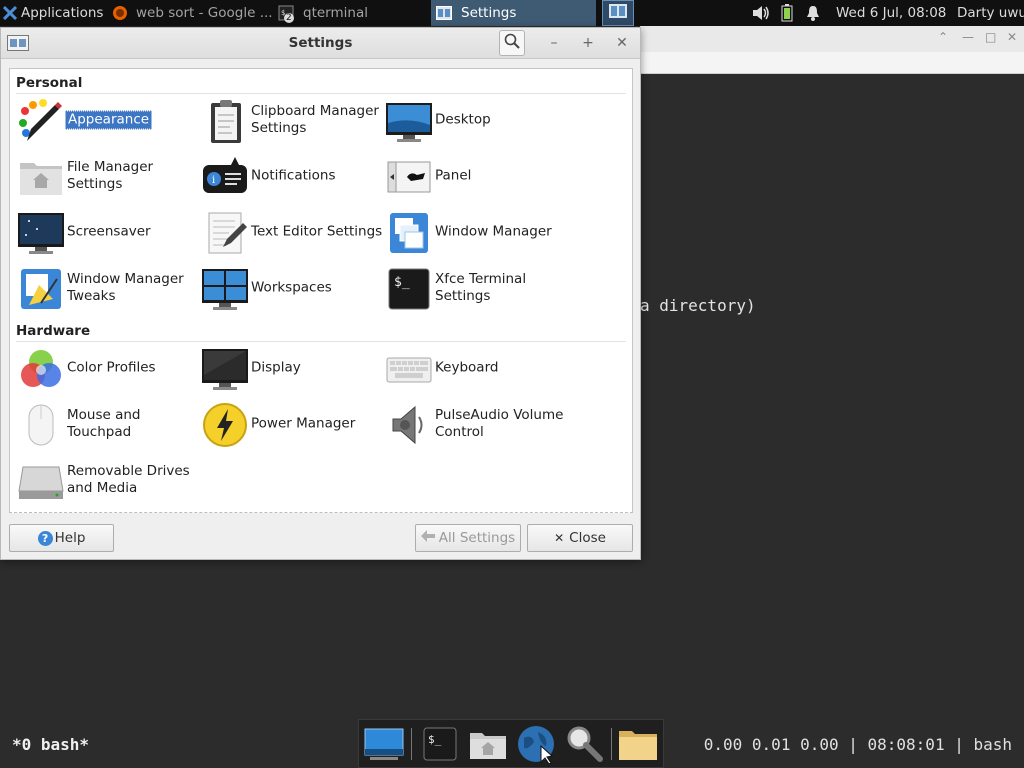 The width and height of the screenshot is (1024, 768). What do you see at coordinates (286, 14) in the screenshot?
I see `terminal-task-icon: $ 2` at bounding box center [286, 14].